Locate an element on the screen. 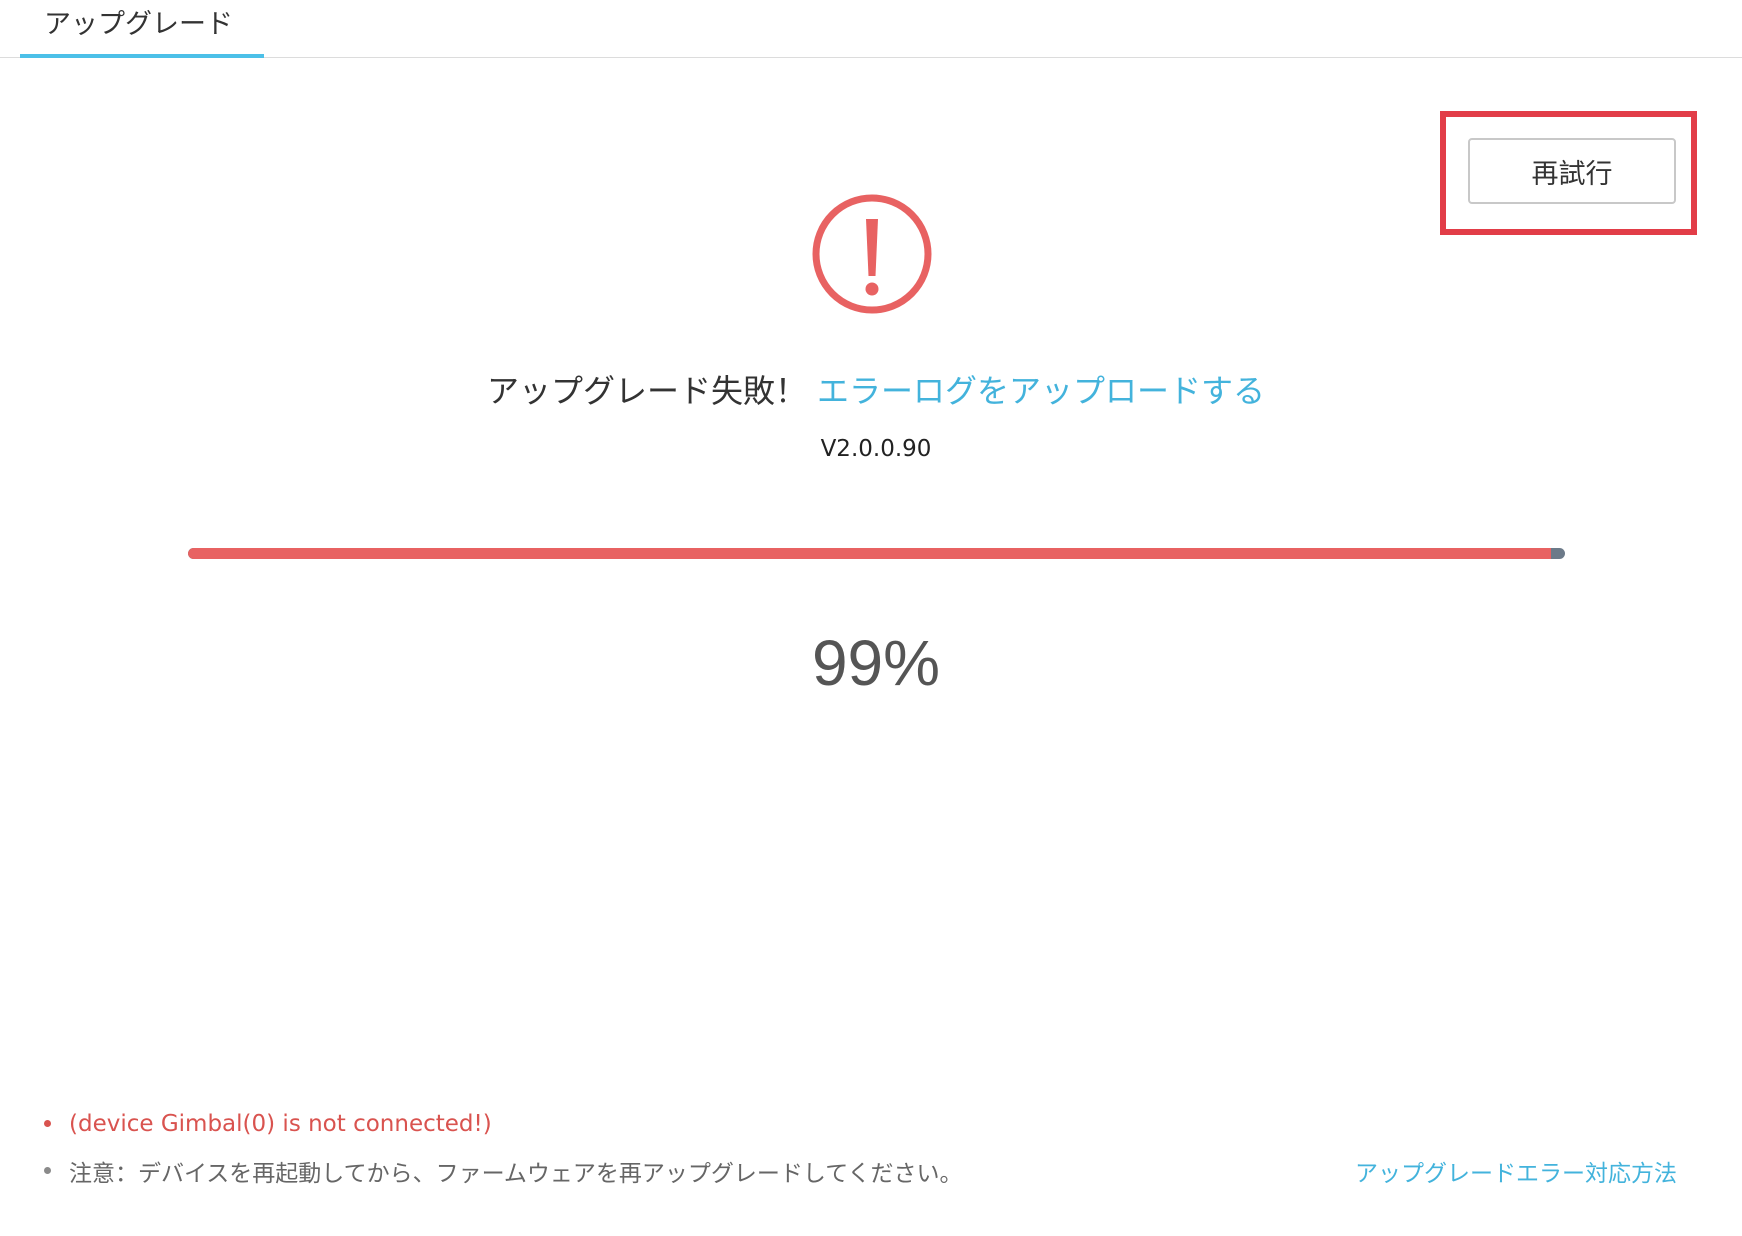 The width and height of the screenshot is (1742, 1236). status-message: アップグレード失敗！ is located at coordinates (646, 391).